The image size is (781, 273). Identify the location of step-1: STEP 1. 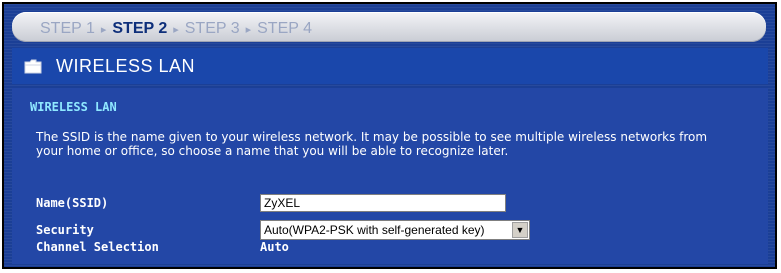
(67, 28).